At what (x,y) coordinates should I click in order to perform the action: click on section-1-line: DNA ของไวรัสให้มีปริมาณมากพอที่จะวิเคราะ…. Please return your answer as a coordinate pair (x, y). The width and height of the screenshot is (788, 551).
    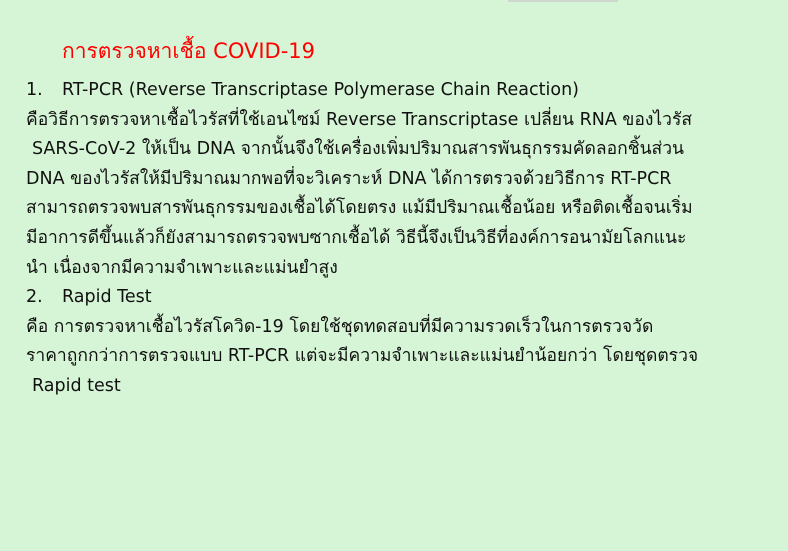
    Looking at the image, I should click on (349, 178).